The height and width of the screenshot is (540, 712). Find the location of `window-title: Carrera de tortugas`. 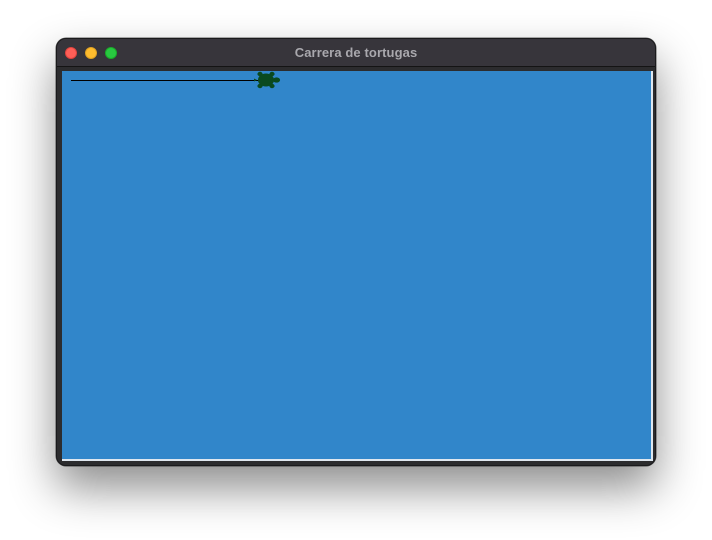

window-title: Carrera de tortugas is located at coordinates (356, 52).